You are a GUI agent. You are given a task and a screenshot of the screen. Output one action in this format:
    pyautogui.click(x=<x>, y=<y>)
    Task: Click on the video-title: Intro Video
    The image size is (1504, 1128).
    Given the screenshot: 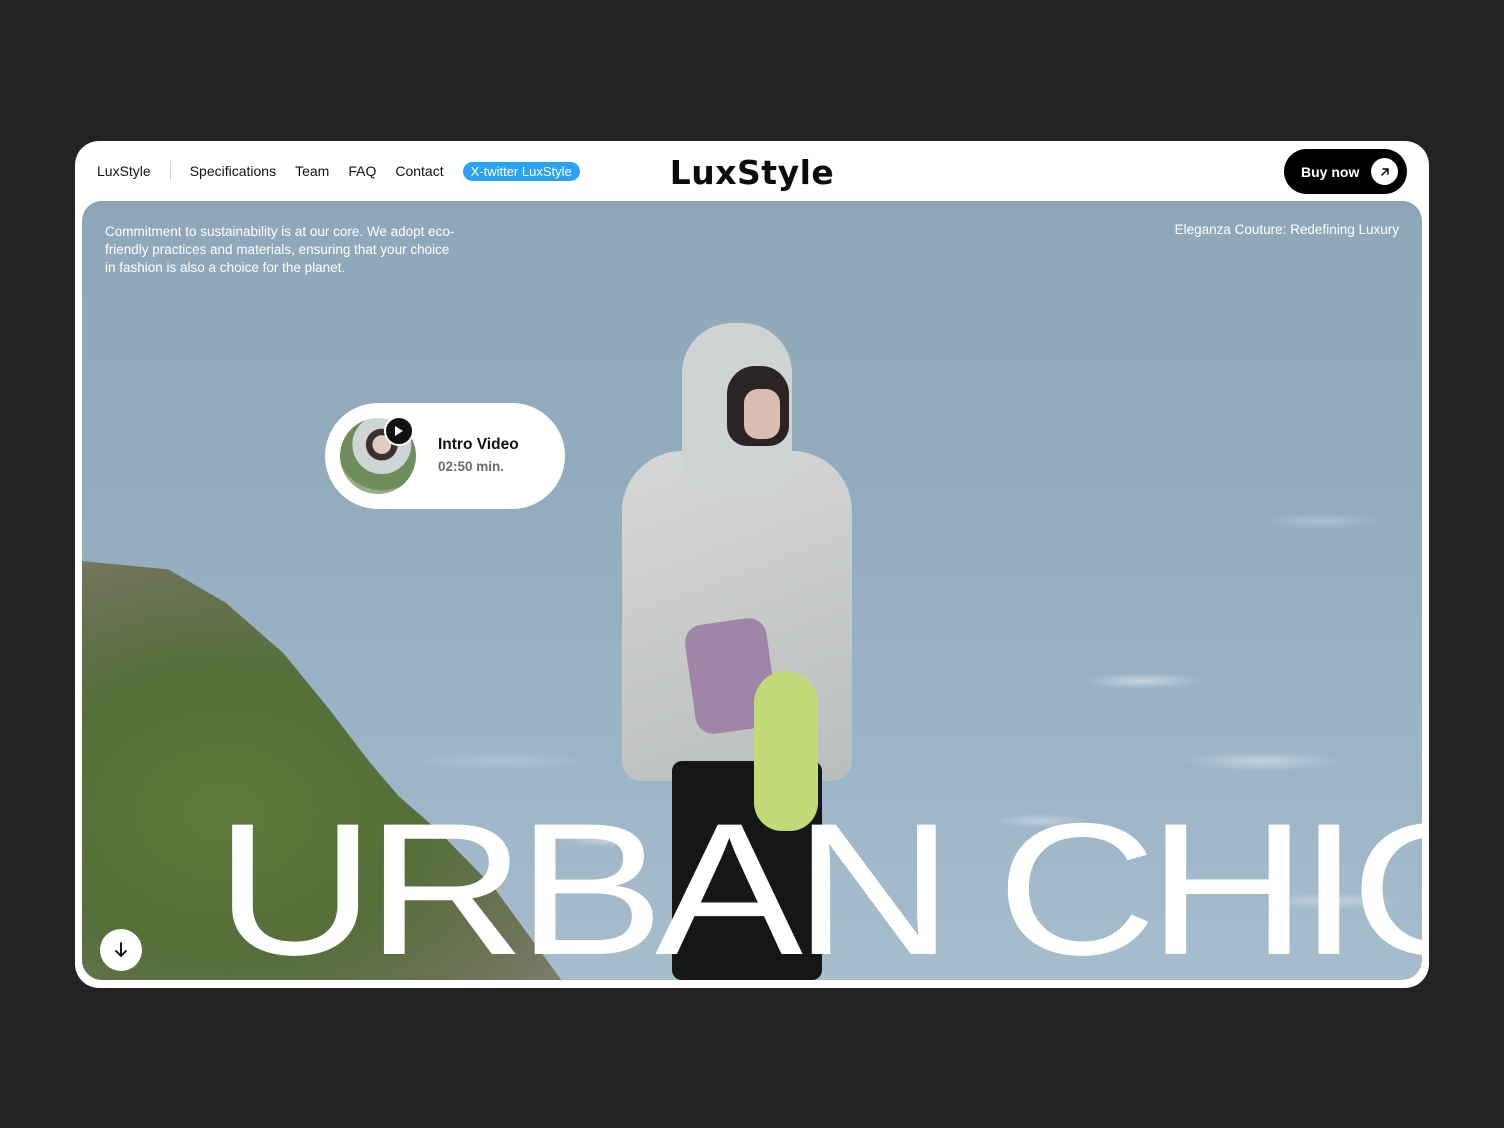 What is the action you would take?
    pyautogui.click(x=478, y=444)
    